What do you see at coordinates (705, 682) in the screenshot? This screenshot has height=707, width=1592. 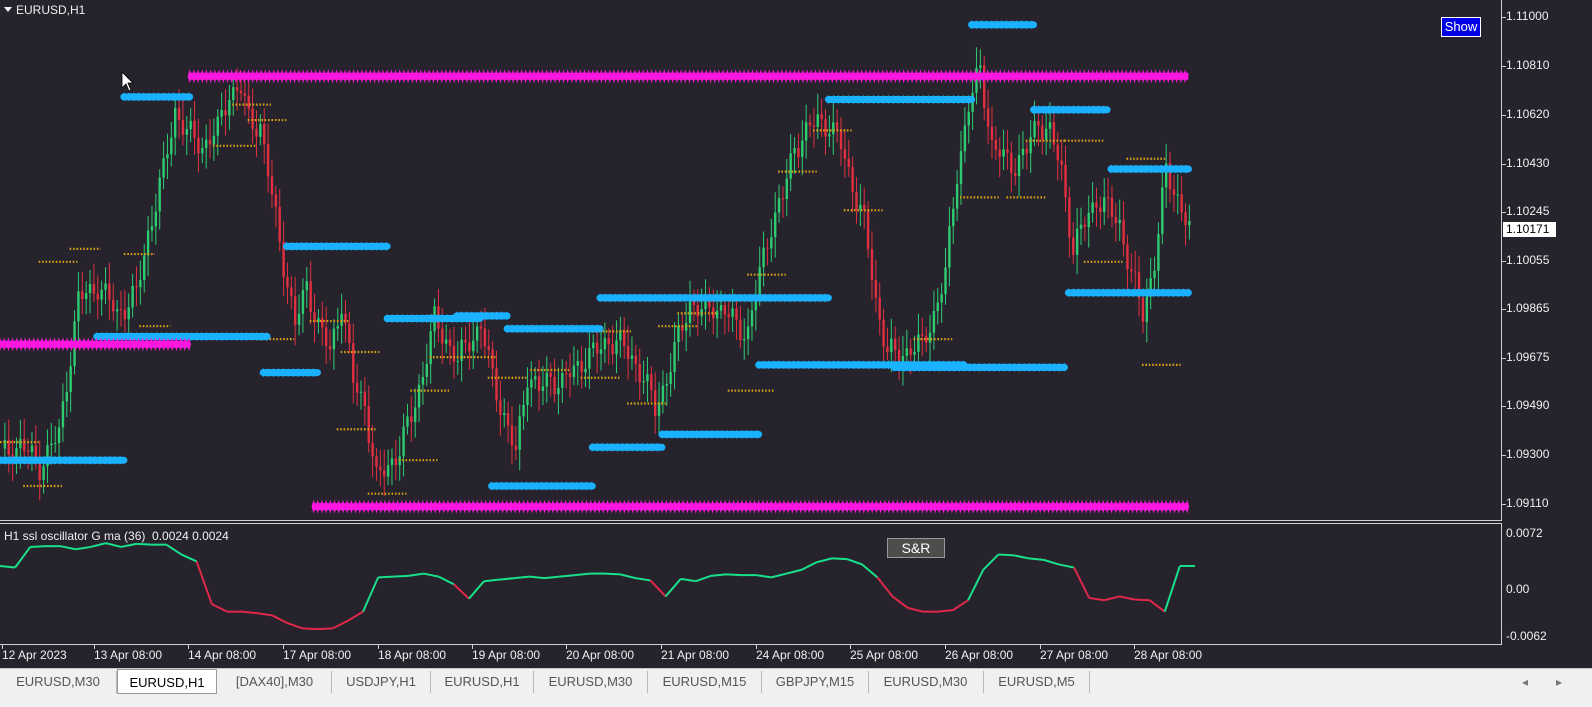 I see `chart-tab: EURUSD,M15` at bounding box center [705, 682].